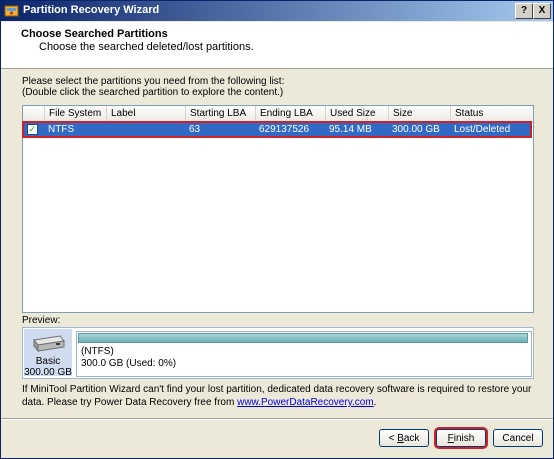  Describe the element at coordinates (195, 129) in the screenshot. I see `cell-starting-lba: 63` at that location.